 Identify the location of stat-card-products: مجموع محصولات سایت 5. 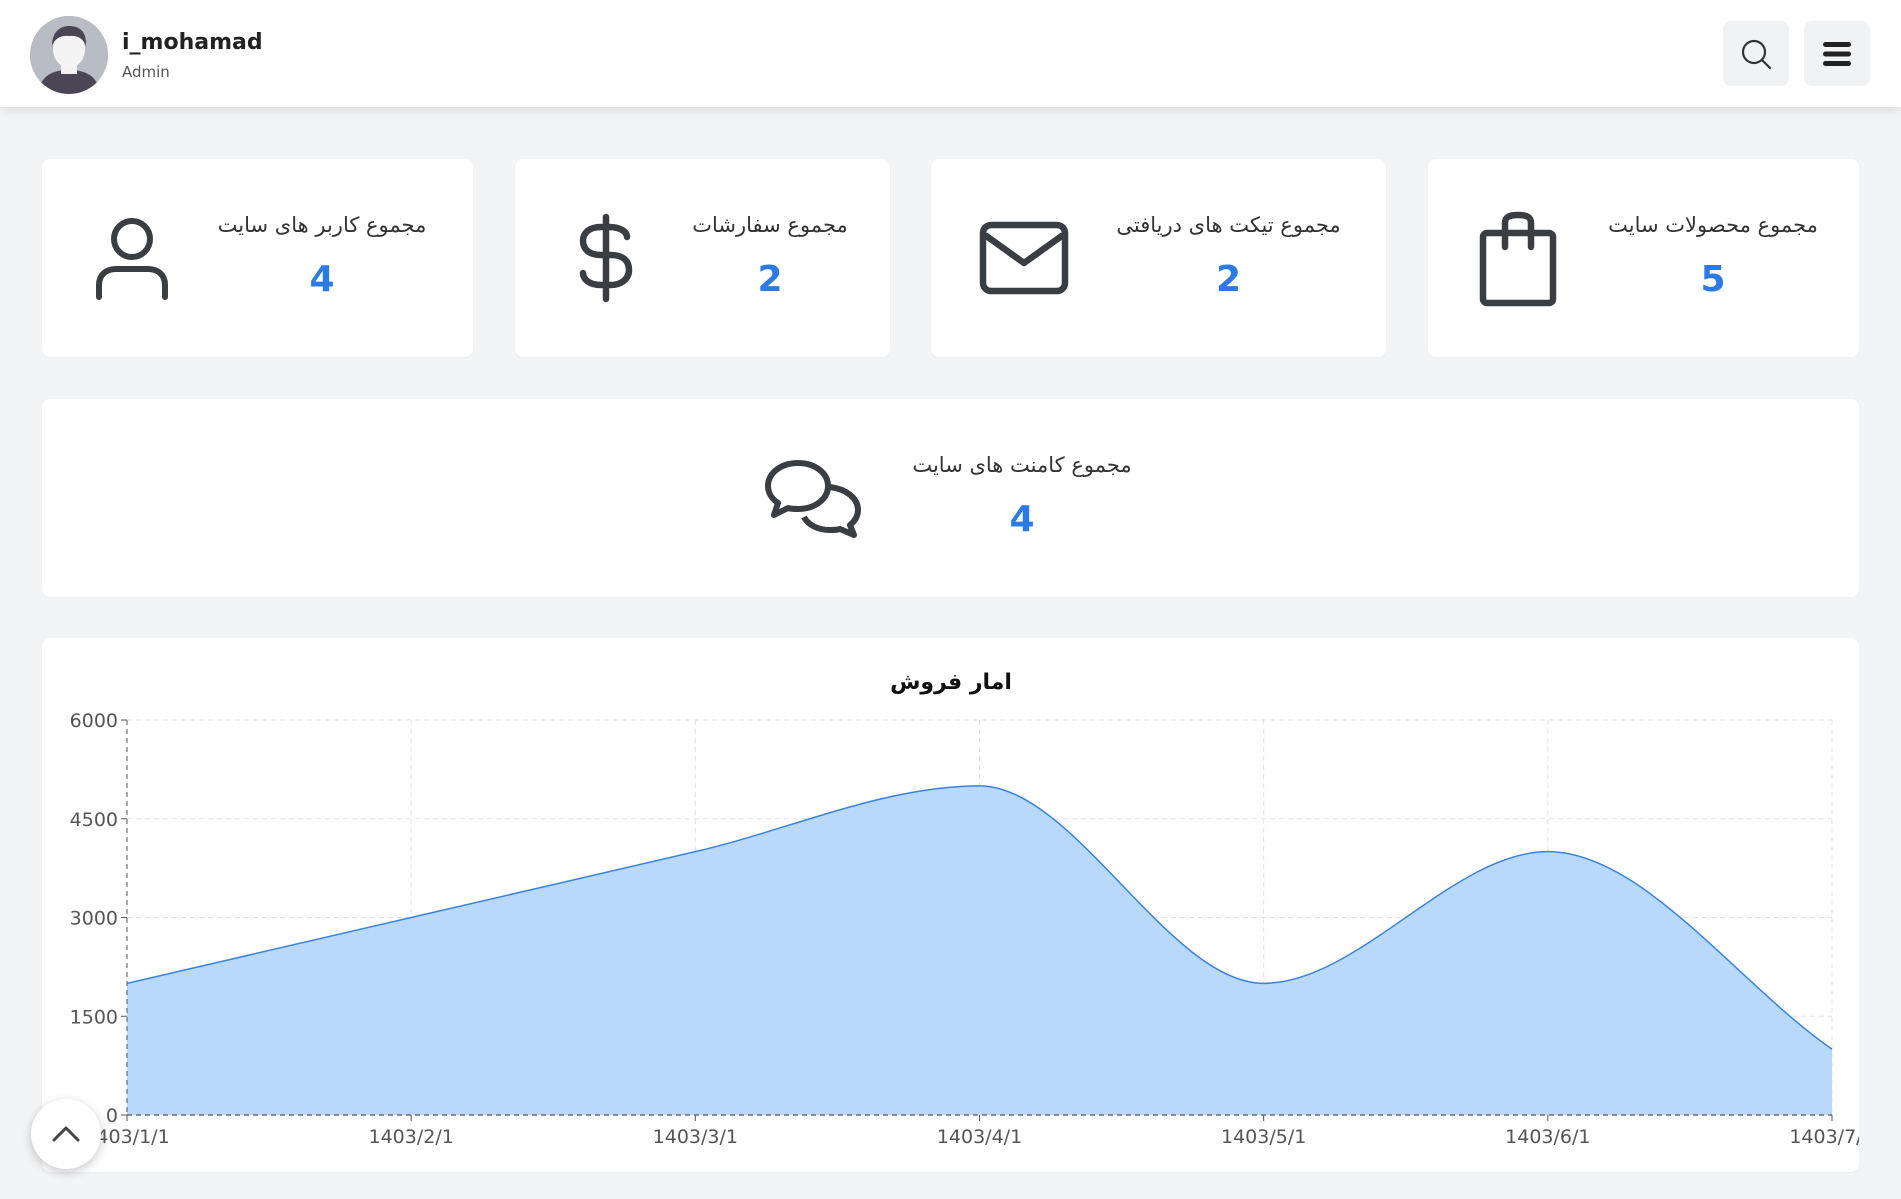
(1643, 258).